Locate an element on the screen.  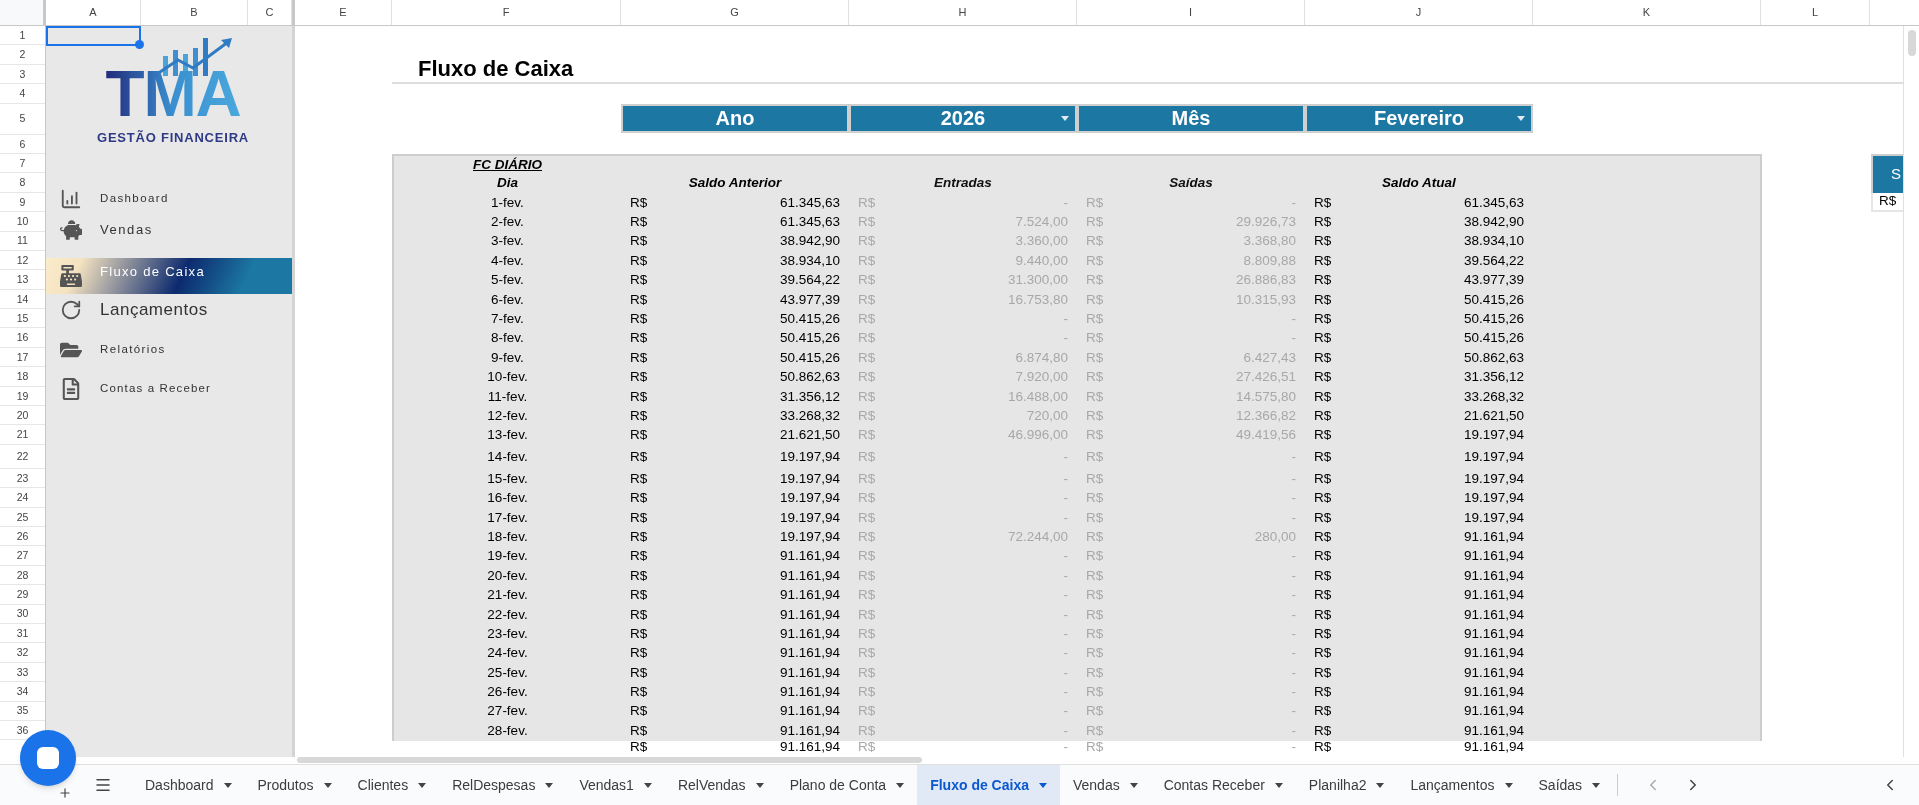
row-number: 23 is located at coordinates (22, 478).